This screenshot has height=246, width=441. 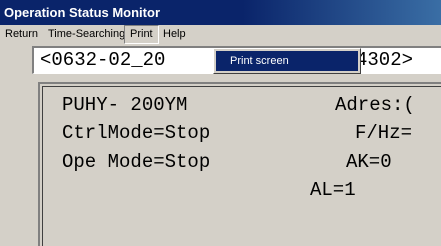 What do you see at coordinates (220, 34) in the screenshot?
I see `menu-bar: Return Time-Searching Print Help` at bounding box center [220, 34].